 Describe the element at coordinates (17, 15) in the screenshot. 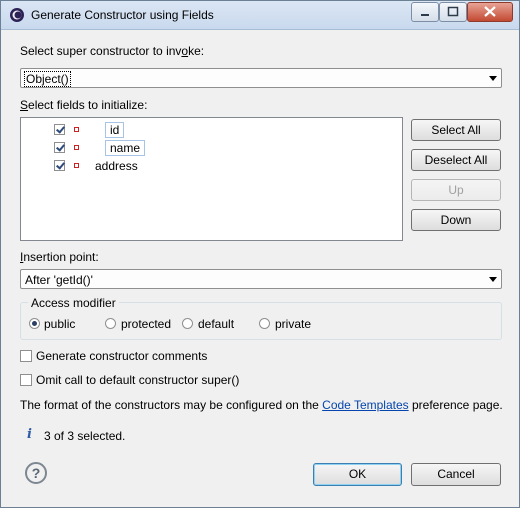

I see `eclipse-icon` at that location.